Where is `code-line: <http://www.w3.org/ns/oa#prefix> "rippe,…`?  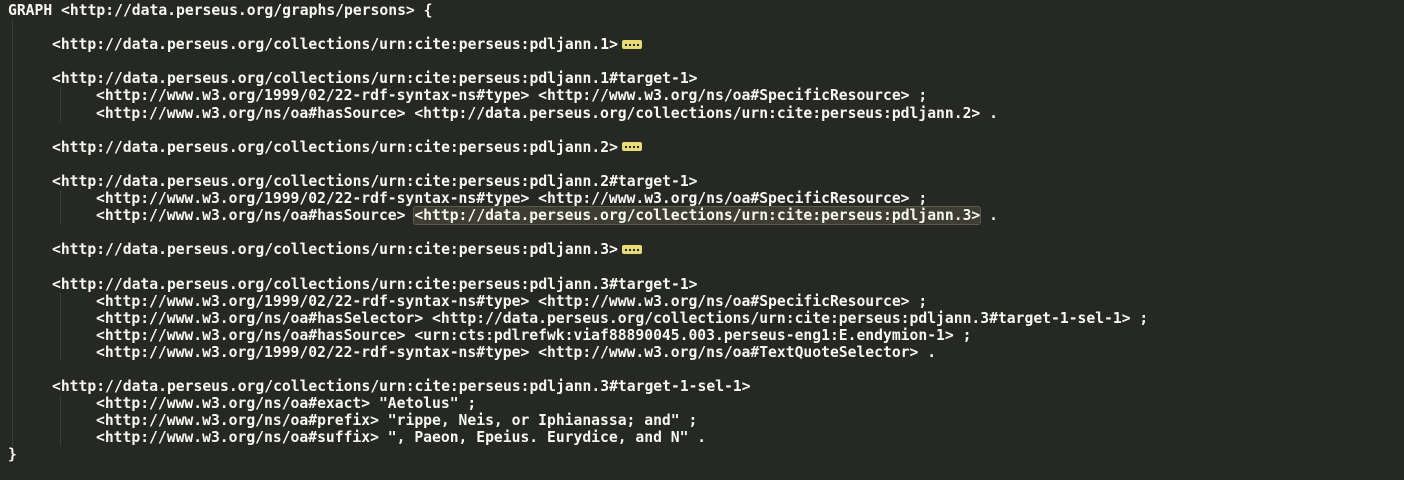 code-line: <http://www.w3.org/ns/oa#prefix> "rippe,… is located at coordinates (702, 421).